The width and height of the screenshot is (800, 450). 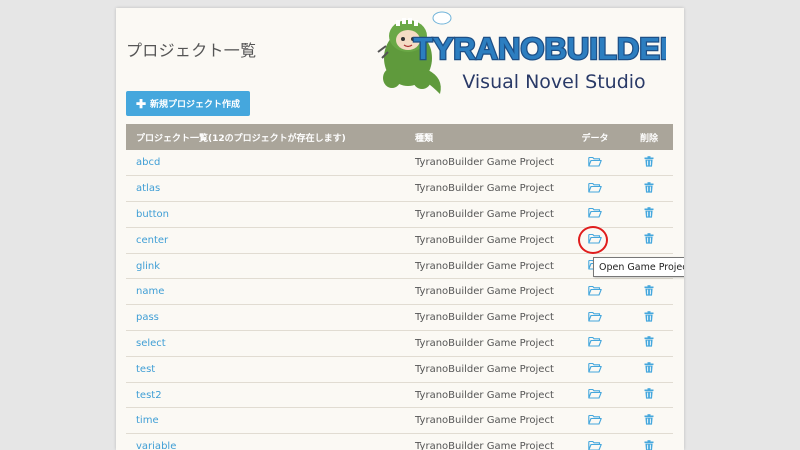 What do you see at coordinates (399, 442) in the screenshot?
I see `table-row: variable TyranoBuilder Game Project` at bounding box center [399, 442].